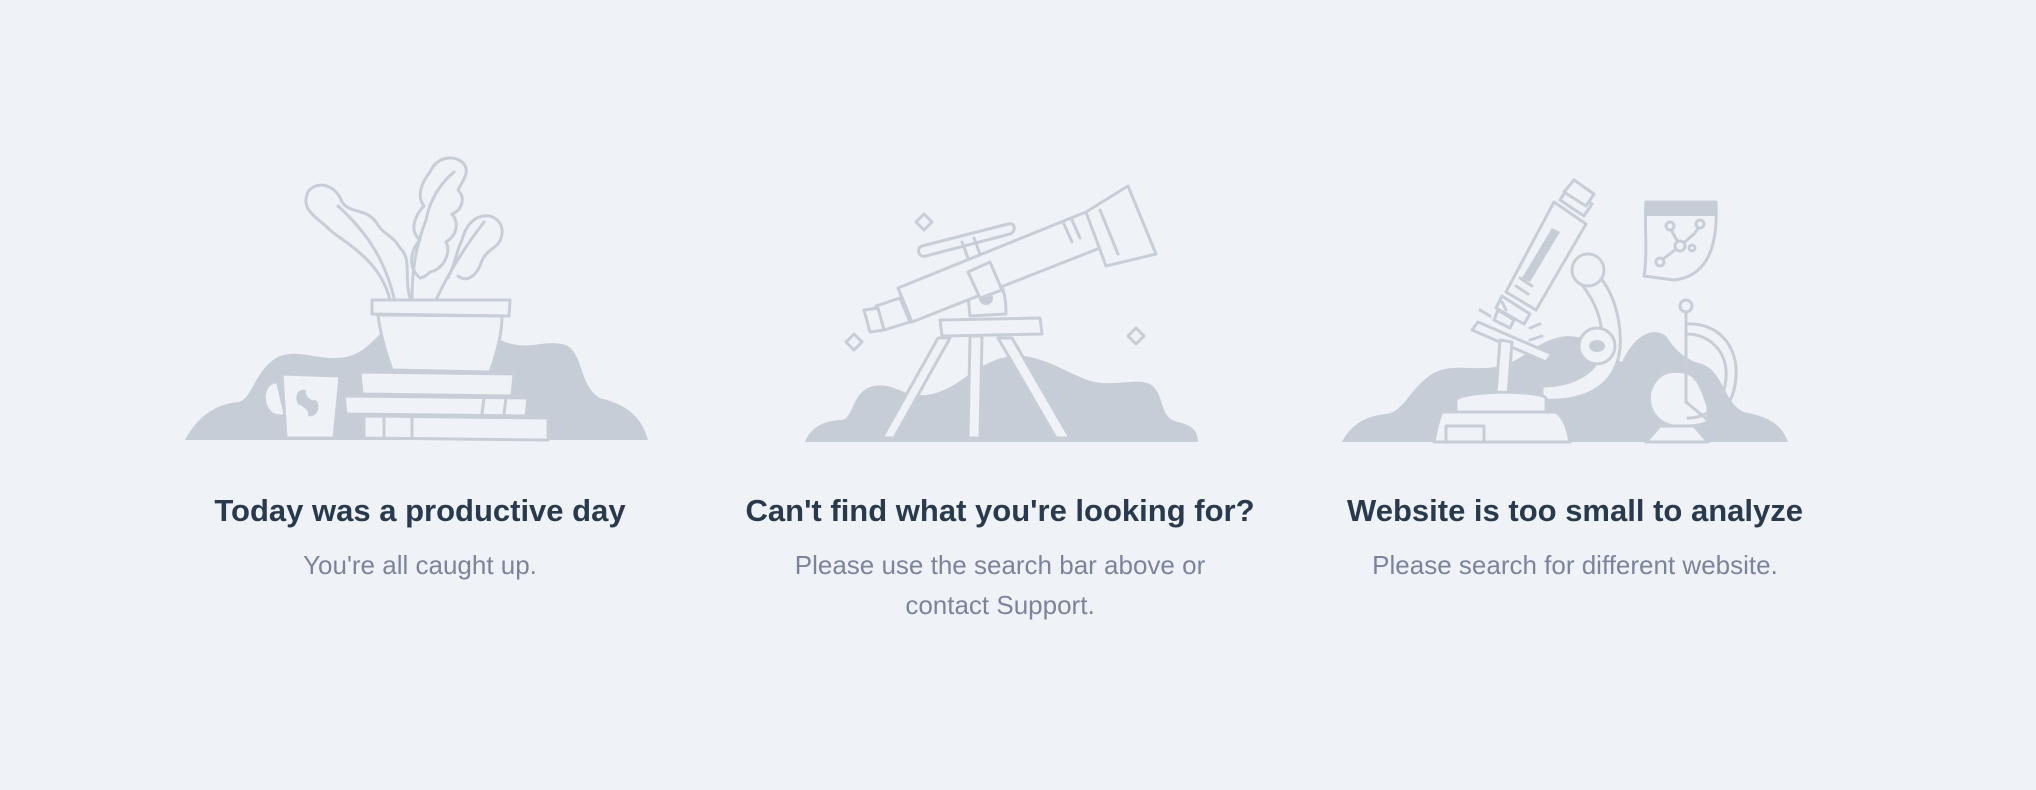 Image resolution: width=2036 pixels, height=790 pixels. I want to click on empty-state-description: Please search for different website., so click(1575, 565).